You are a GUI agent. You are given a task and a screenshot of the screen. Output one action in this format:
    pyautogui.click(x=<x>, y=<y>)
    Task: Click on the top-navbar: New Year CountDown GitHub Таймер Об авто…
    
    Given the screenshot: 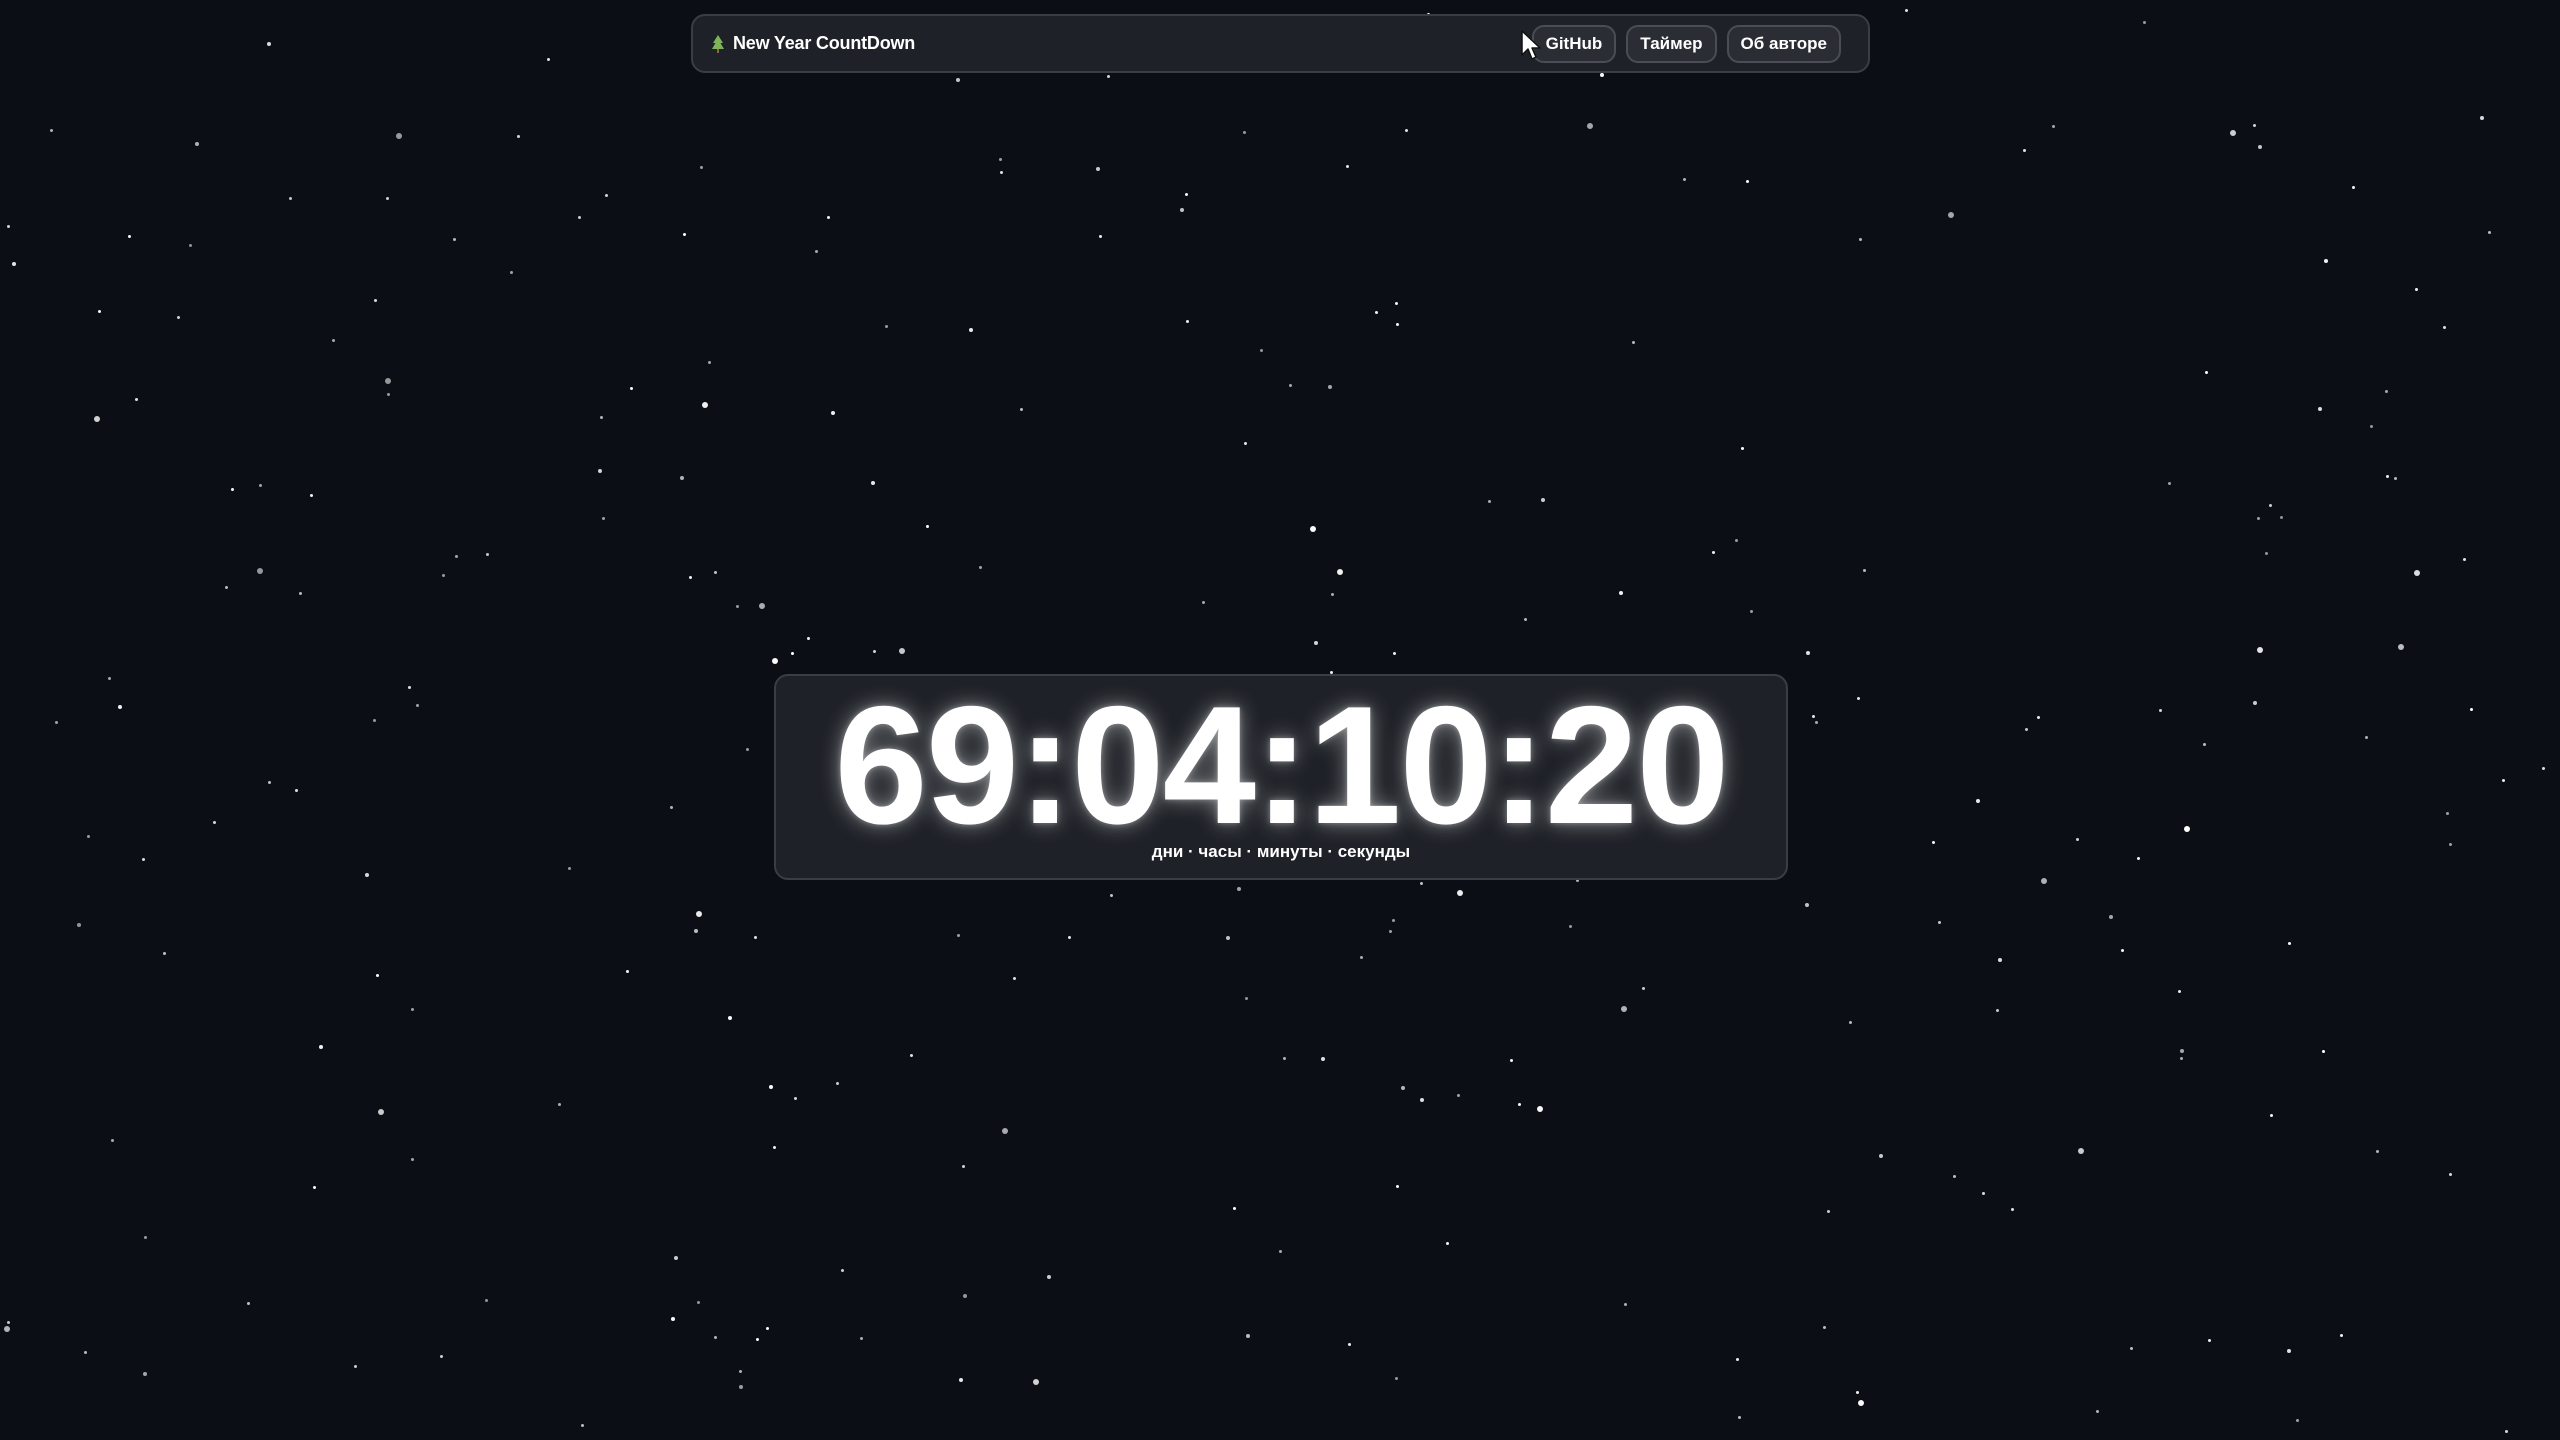 What is the action you would take?
    pyautogui.click(x=1280, y=43)
    